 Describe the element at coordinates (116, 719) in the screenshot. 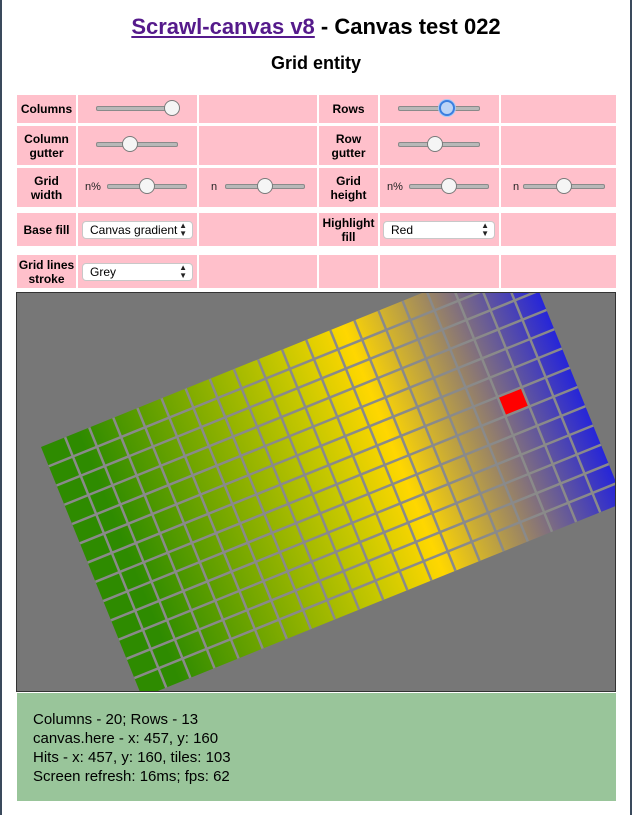

I see `report-line-columns-rows: Columns - 20; Rows - 13` at that location.